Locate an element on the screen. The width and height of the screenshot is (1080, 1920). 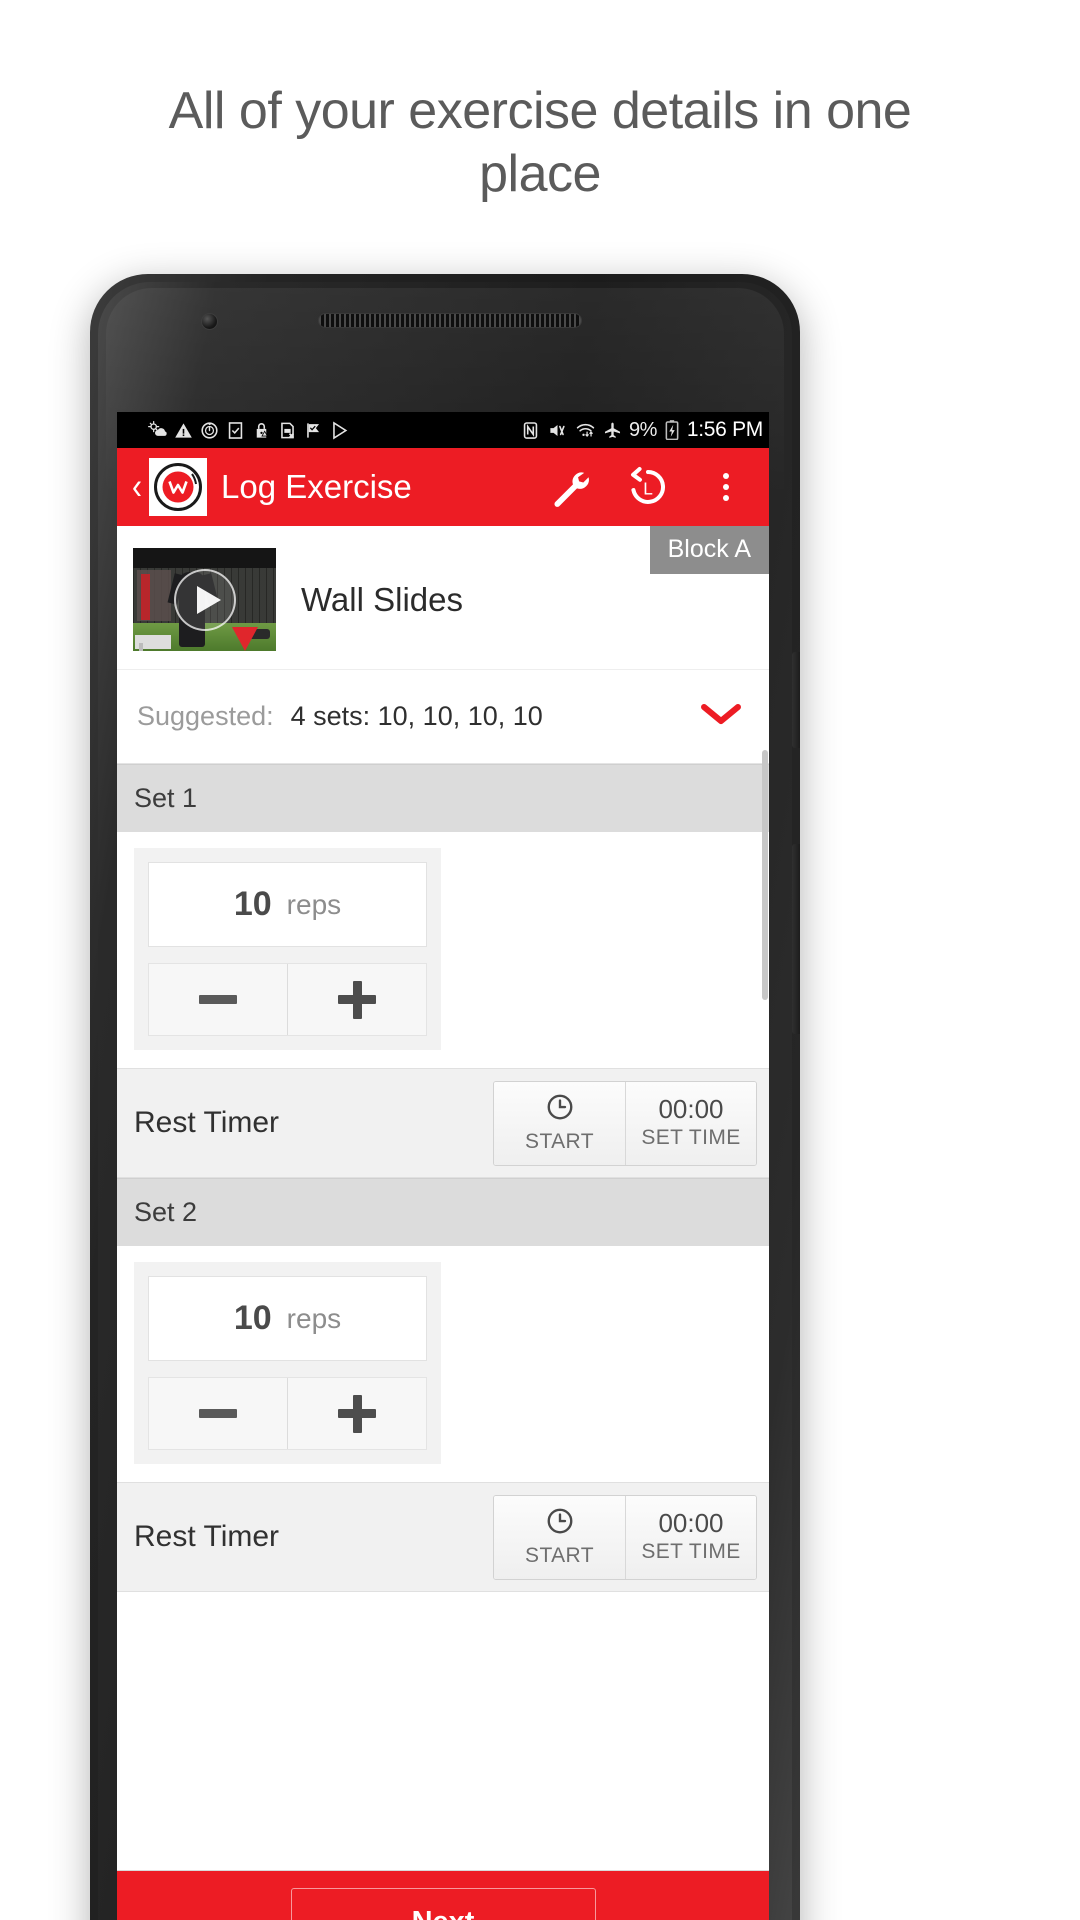
battery-percent-label: 9% is located at coordinates (642, 429).